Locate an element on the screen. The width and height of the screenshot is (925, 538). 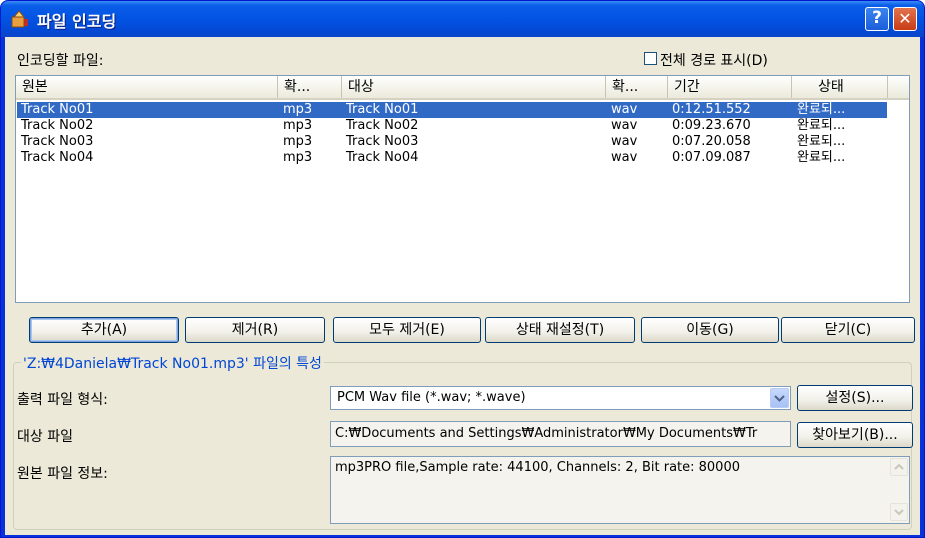
source-cell: Track No03 is located at coordinates (57, 141).